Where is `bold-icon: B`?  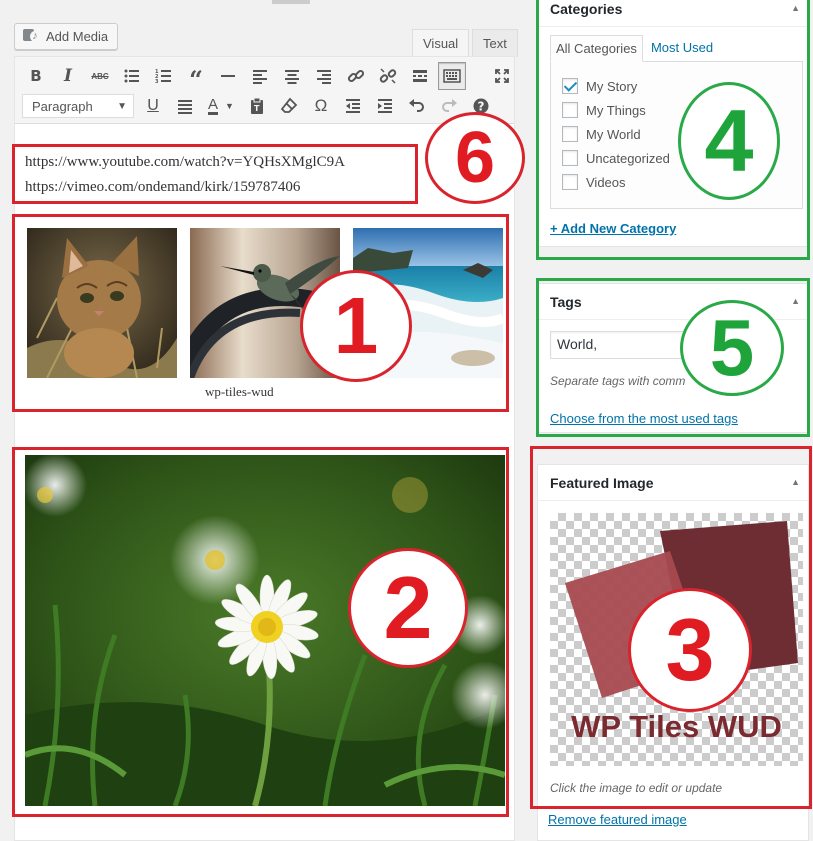
bold-icon: B is located at coordinates (36, 76).